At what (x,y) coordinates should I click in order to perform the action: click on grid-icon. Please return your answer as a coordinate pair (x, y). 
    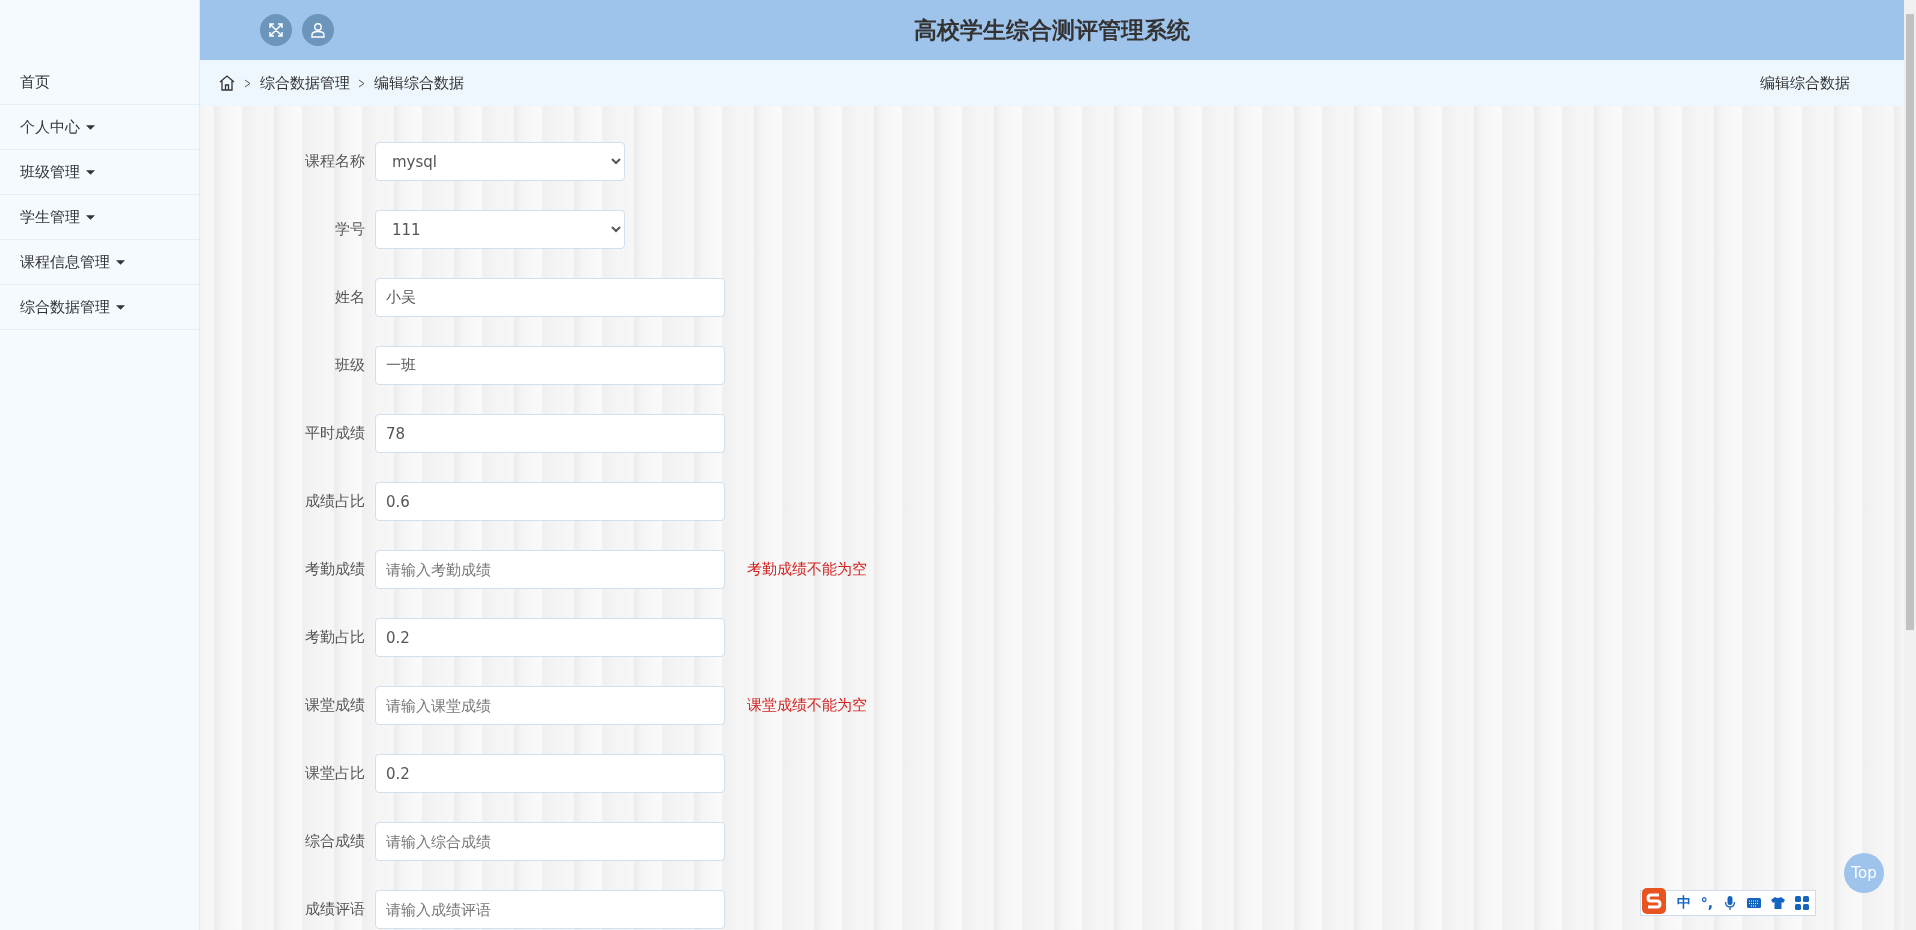
    Looking at the image, I should click on (1802, 903).